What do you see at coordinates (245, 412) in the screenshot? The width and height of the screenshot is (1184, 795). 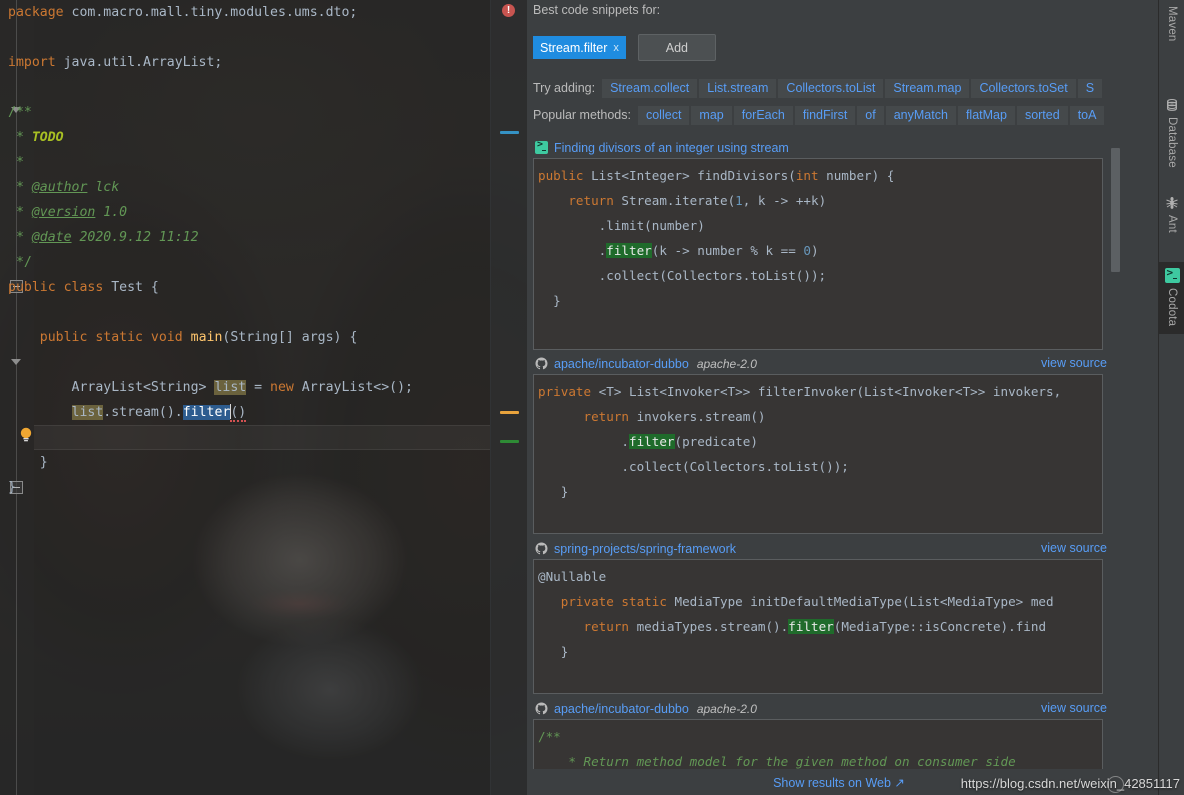 I see `code-line-17: list.stream().filter()` at bounding box center [245, 412].